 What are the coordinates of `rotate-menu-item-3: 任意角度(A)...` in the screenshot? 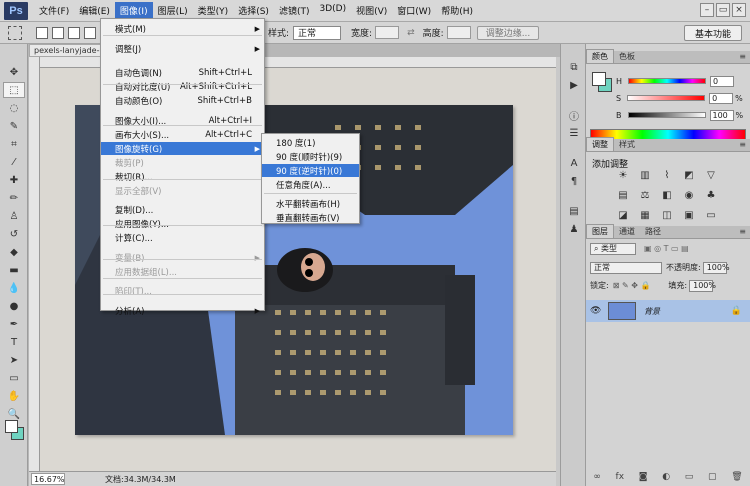 It's located at (310, 184).